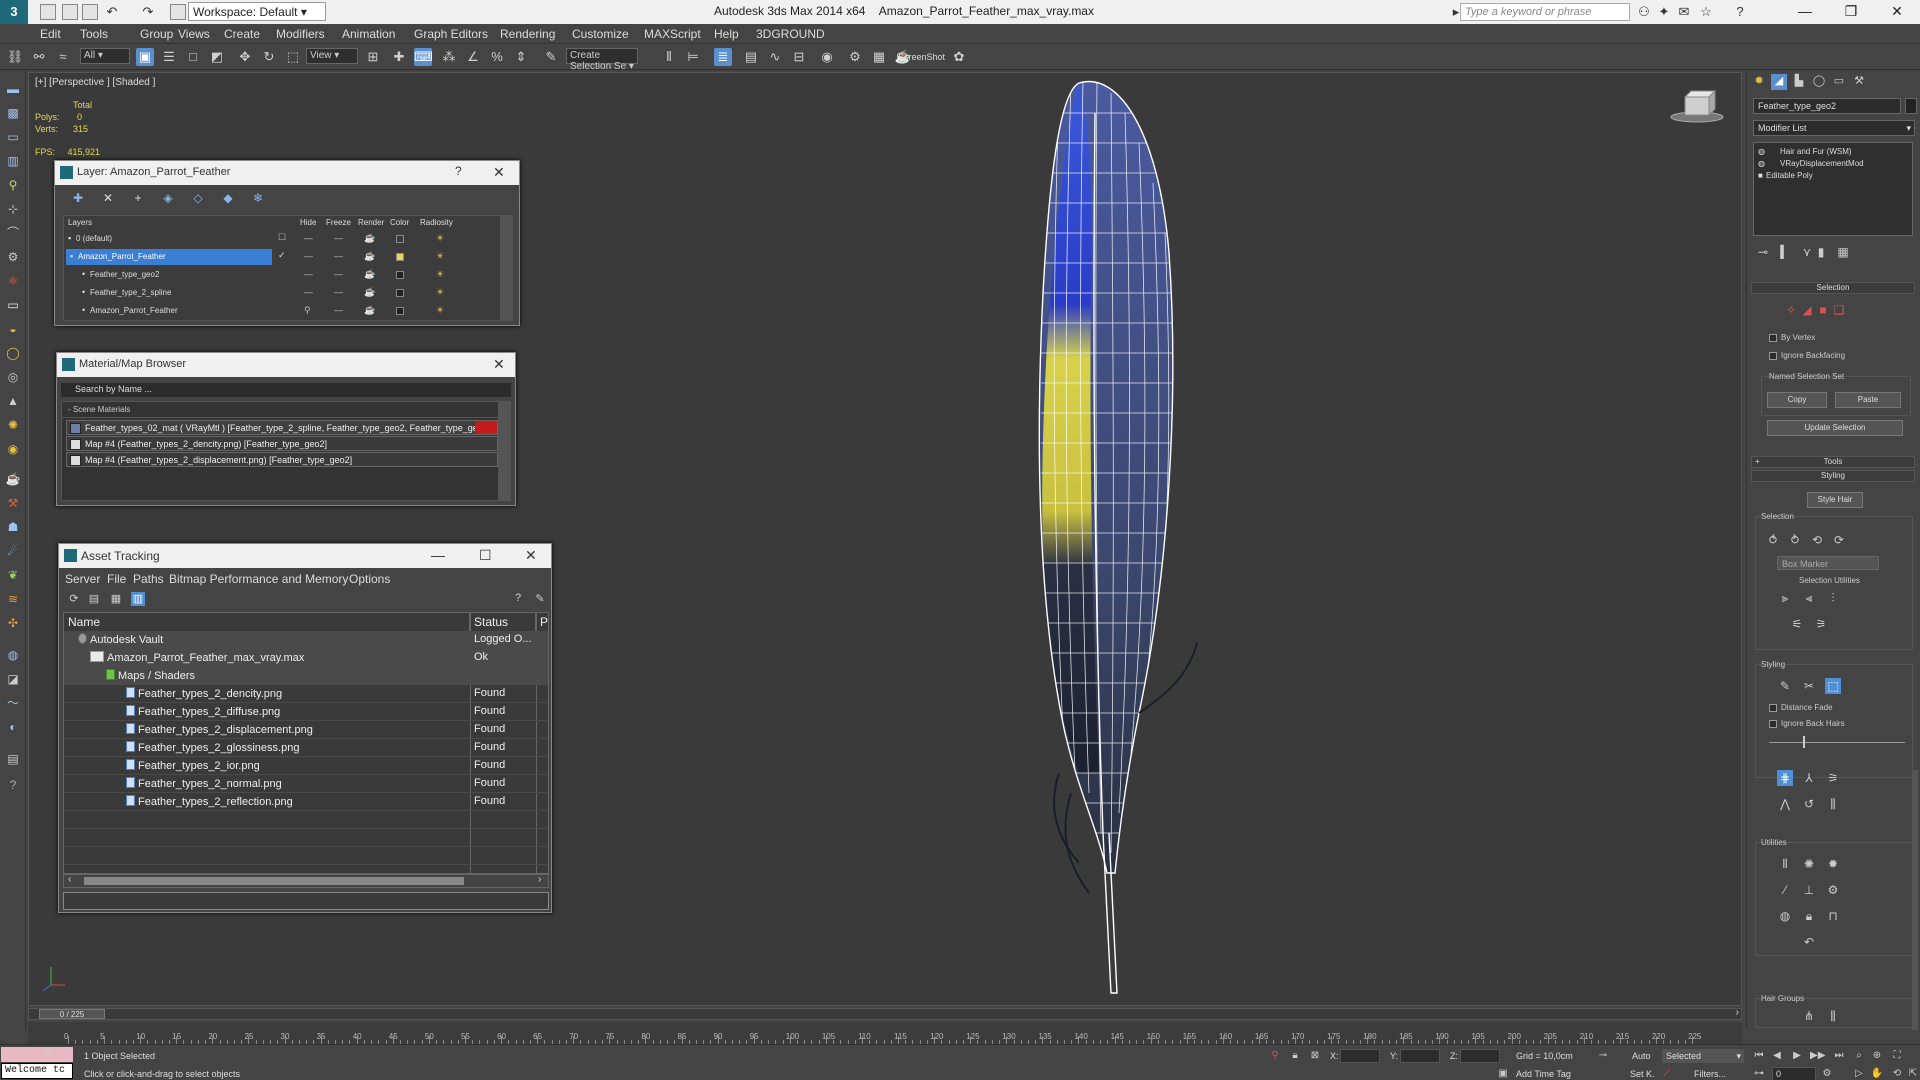 This screenshot has height=1080, width=1920. I want to click on stand-hair-icon: ⅄, so click(1809, 778).